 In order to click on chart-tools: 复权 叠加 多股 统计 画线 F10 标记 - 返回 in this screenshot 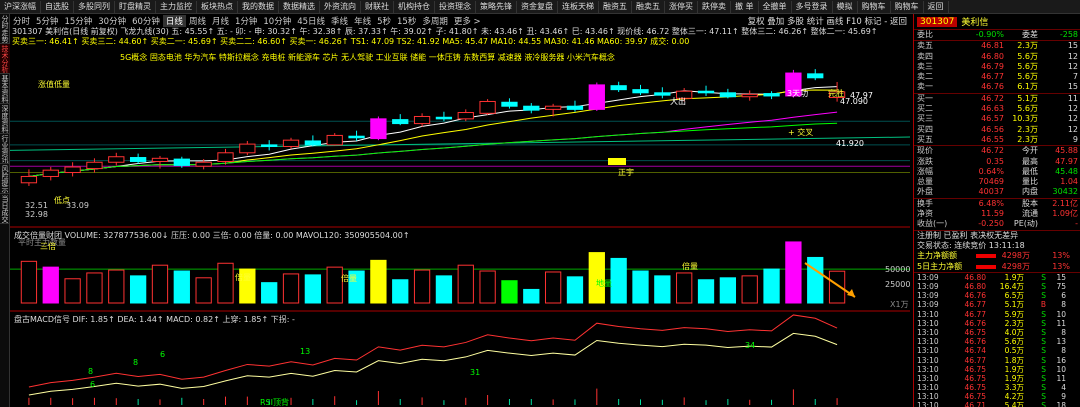, I will do `click(827, 21)`.